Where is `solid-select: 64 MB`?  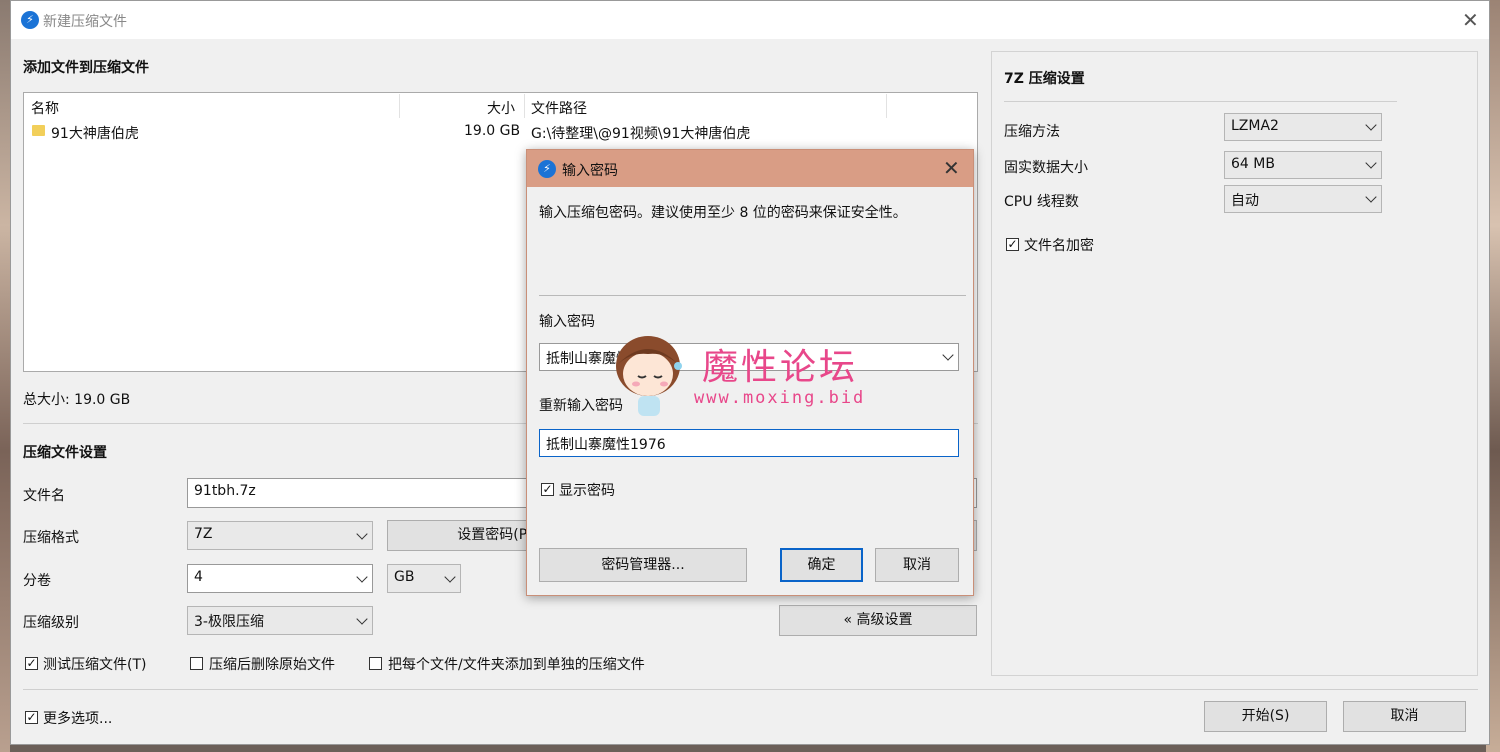
solid-select: 64 MB is located at coordinates (1303, 165).